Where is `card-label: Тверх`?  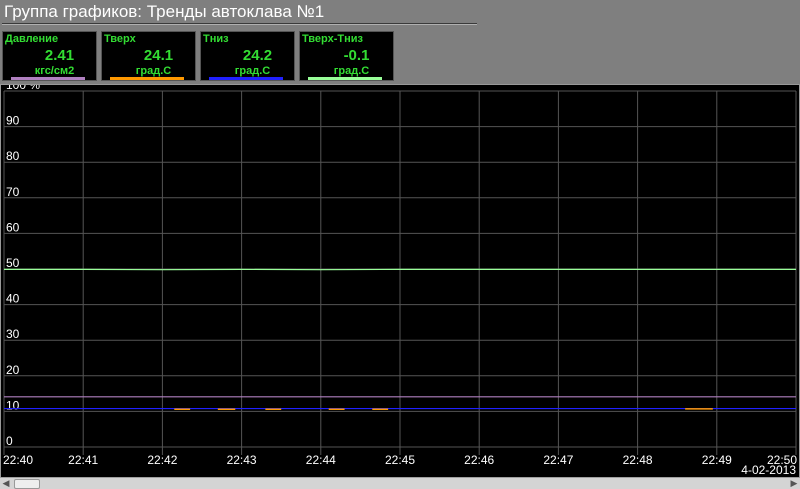 card-label: Тверх is located at coordinates (120, 39).